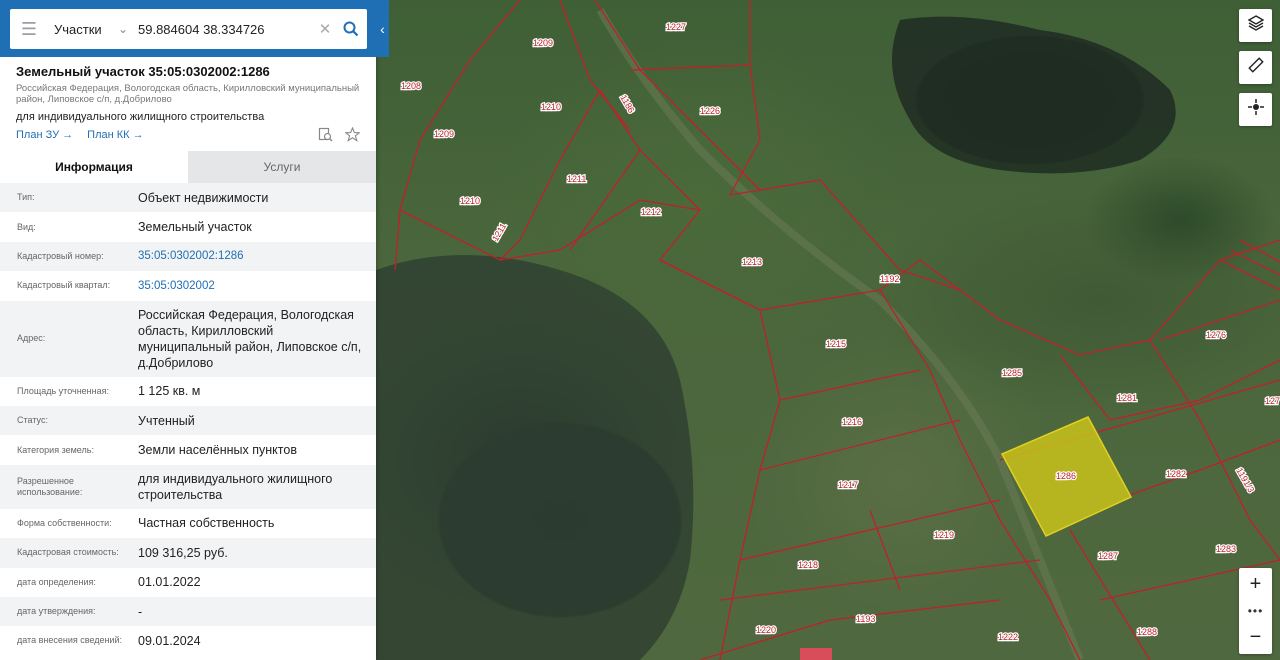  What do you see at coordinates (217, 450) in the screenshot?
I see `row-value: Земли населённых пунктов` at bounding box center [217, 450].